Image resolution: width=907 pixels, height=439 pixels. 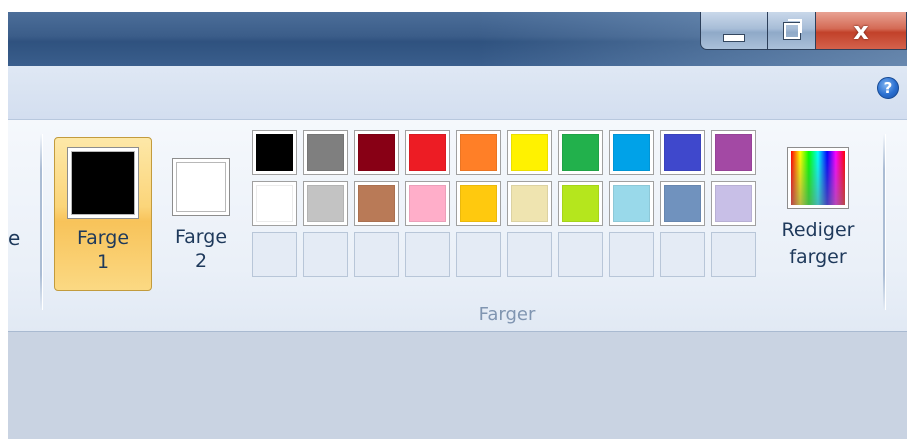 What do you see at coordinates (818, 217) in the screenshot?
I see `edit-colors-button: Rediger farger` at bounding box center [818, 217].